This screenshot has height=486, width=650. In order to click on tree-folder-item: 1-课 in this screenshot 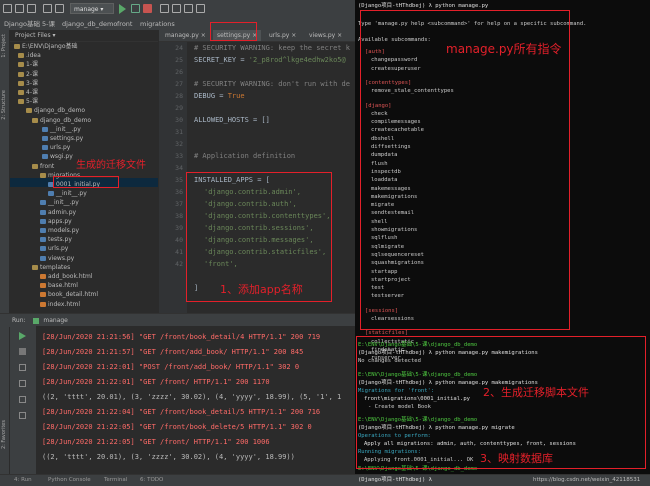, I will do `click(28, 64)`.